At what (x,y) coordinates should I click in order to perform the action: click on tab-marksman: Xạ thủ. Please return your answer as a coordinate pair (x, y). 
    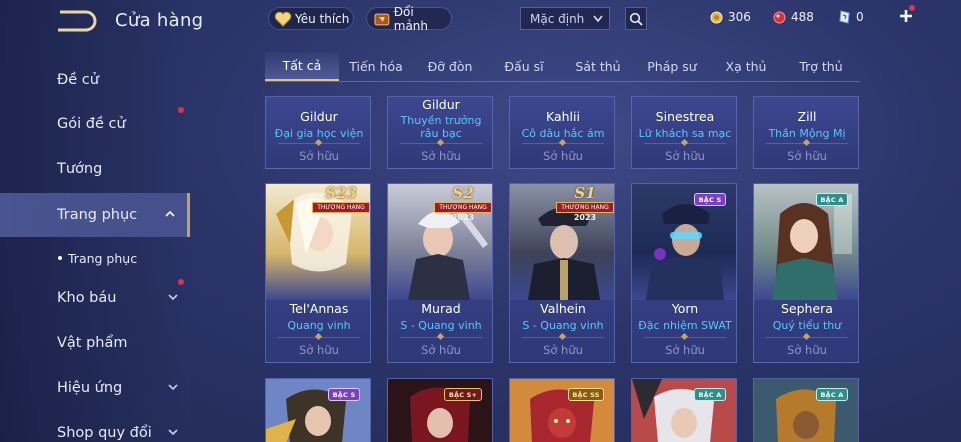
    Looking at the image, I should click on (746, 66).